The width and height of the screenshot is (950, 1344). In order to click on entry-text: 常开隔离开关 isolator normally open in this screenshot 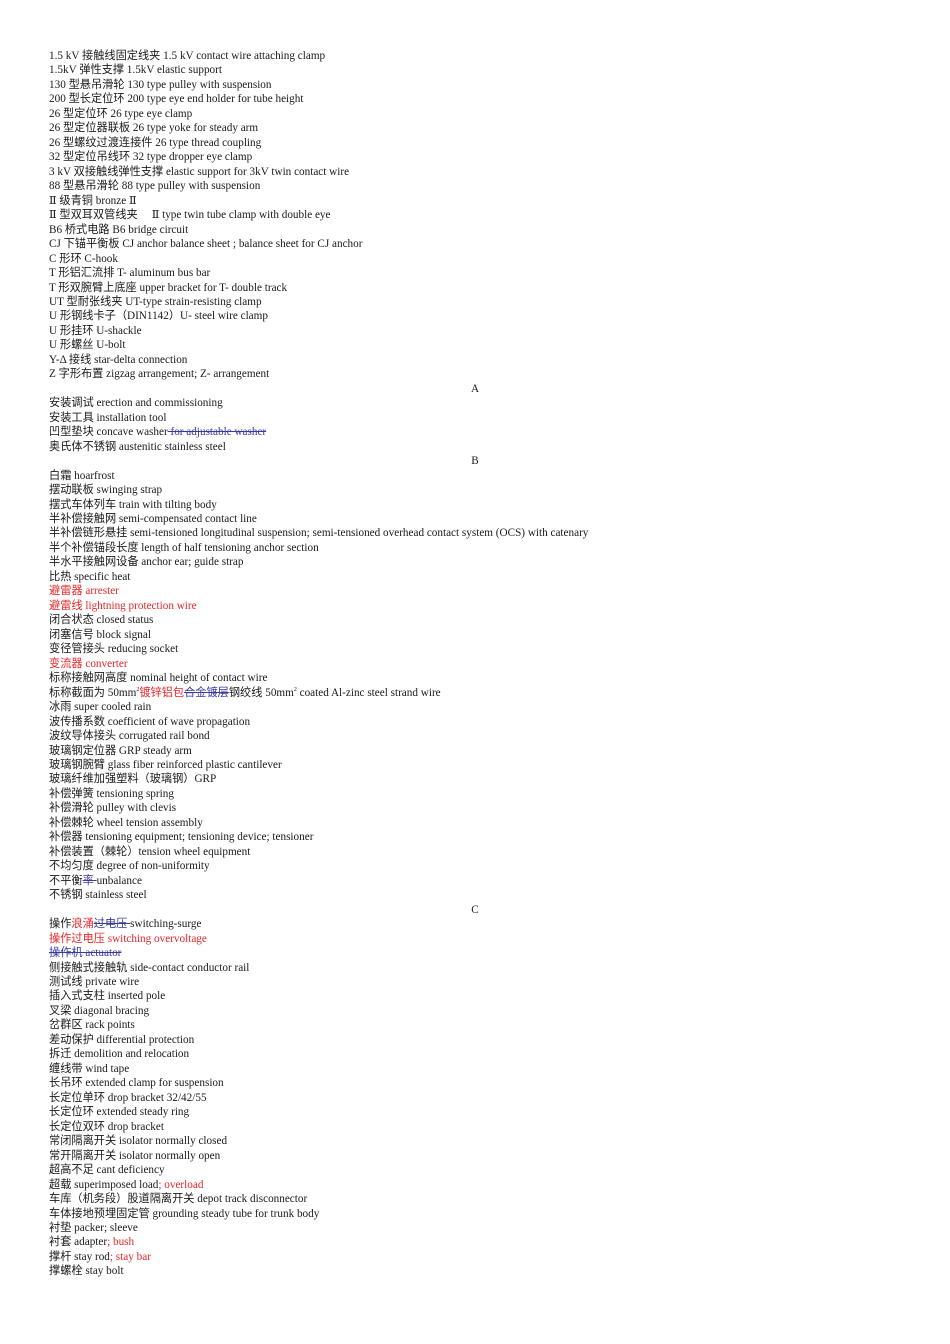, I will do `click(135, 1155)`.